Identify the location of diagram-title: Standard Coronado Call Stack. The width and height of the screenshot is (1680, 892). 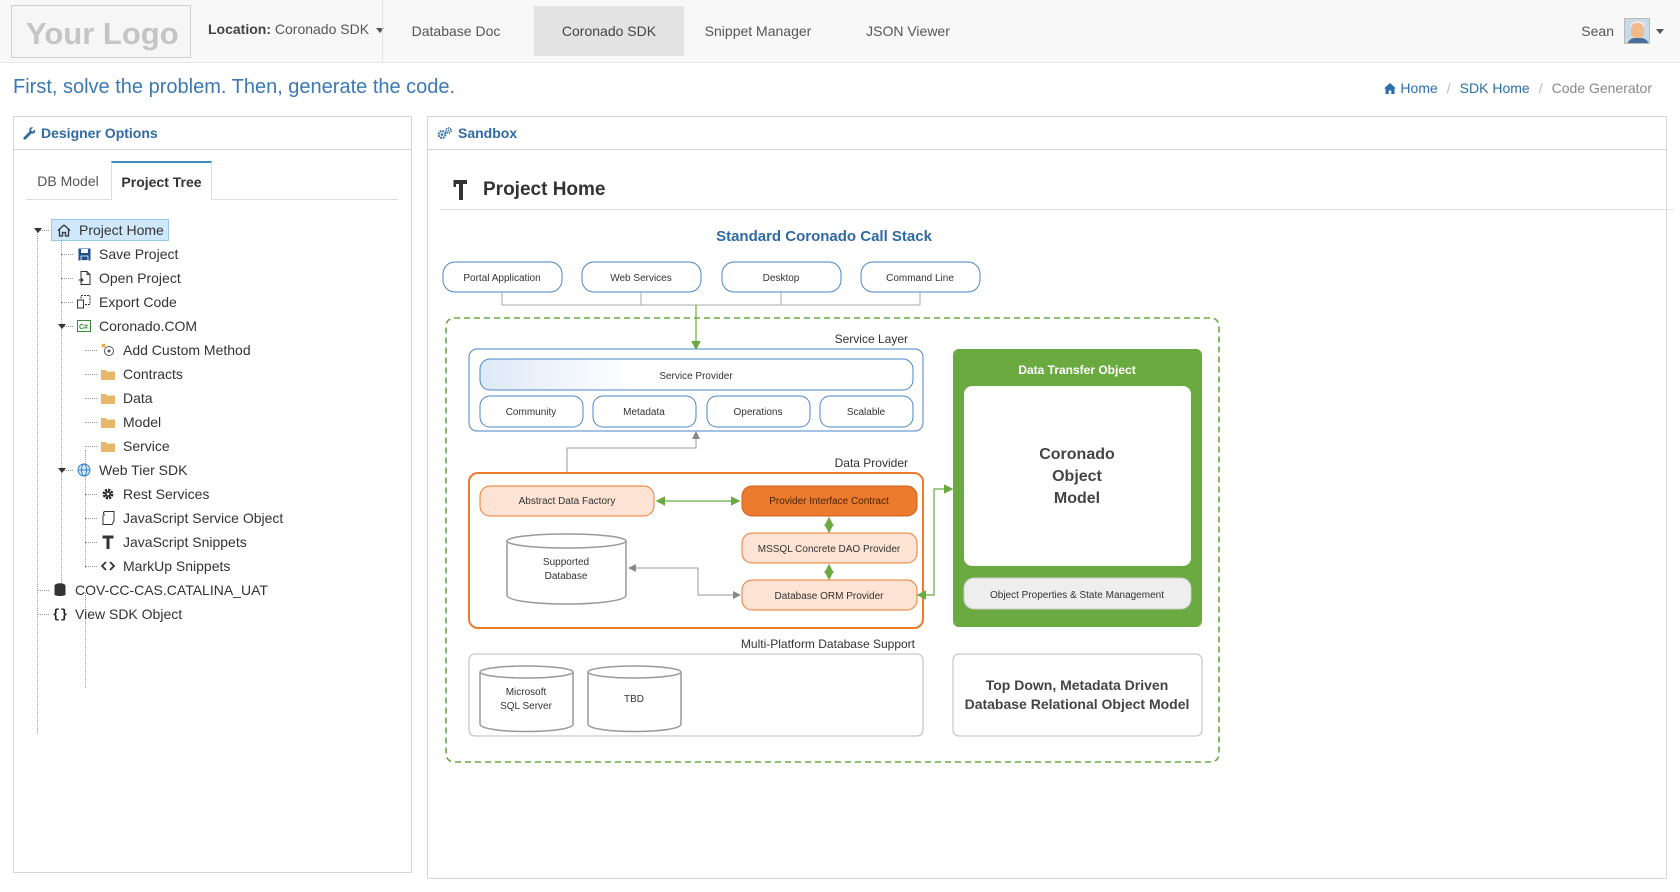
(824, 236).